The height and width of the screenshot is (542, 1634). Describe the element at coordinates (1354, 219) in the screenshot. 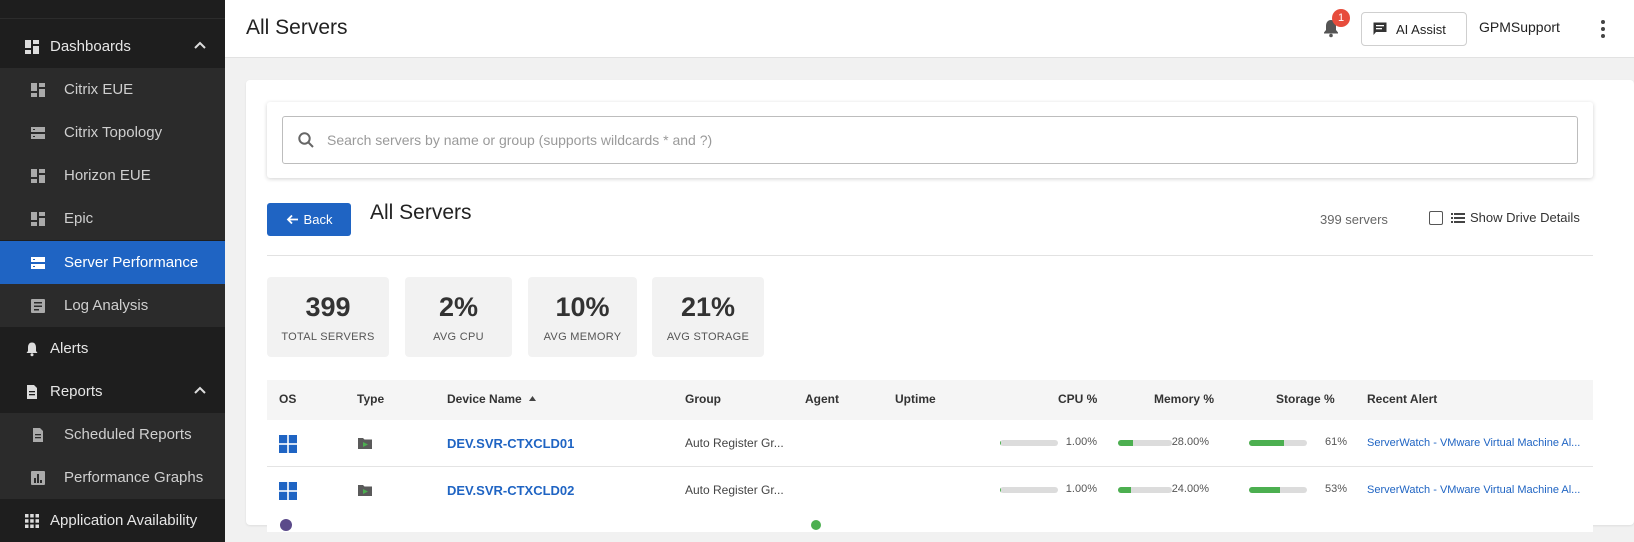

I see `server-count: 399 servers` at that location.